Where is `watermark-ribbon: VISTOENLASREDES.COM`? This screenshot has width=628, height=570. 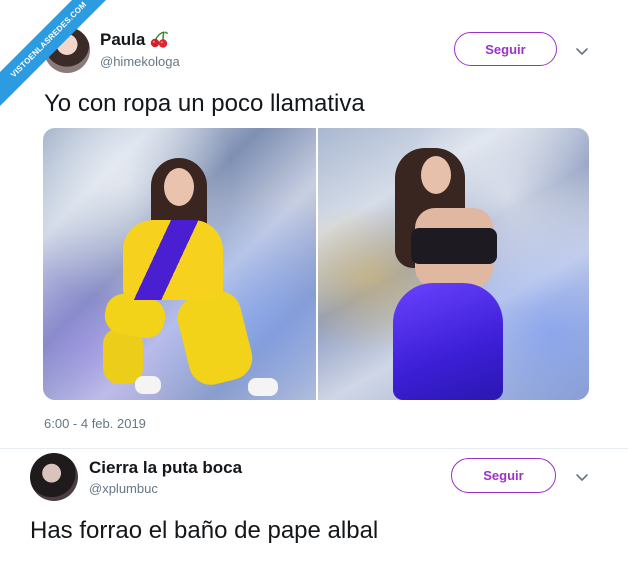 watermark-ribbon: VISTOENLASREDES.COM is located at coordinates (55, 55).